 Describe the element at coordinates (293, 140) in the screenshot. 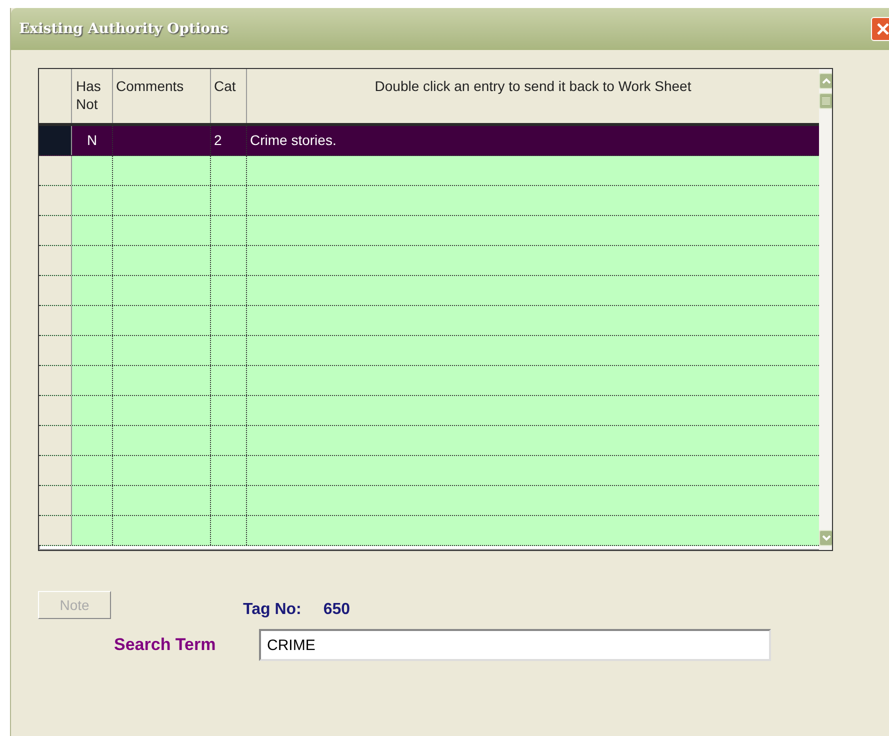

I see `table-cell: Crime stories.` at that location.